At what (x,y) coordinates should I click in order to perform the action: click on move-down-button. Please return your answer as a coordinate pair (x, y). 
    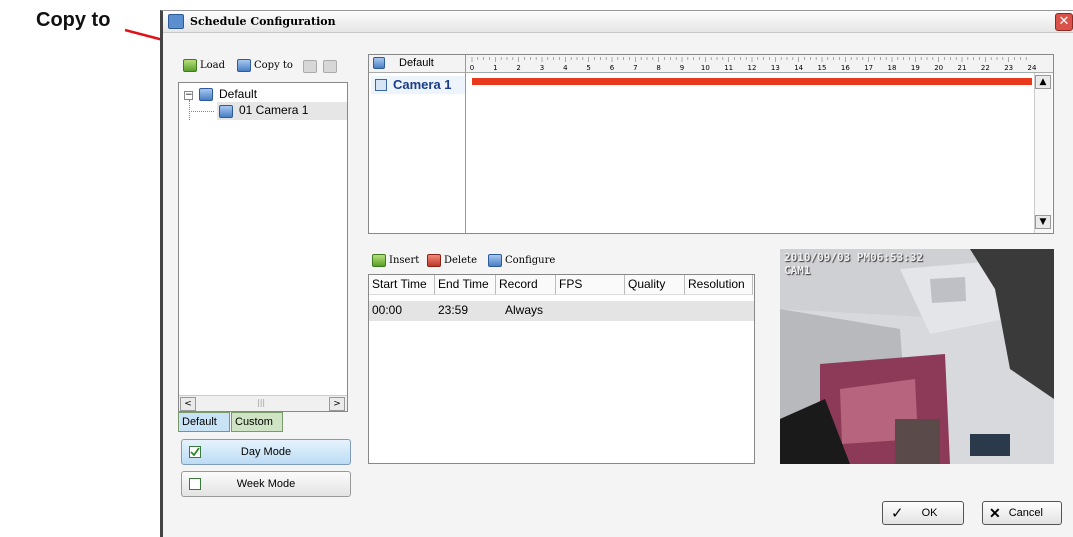
    Looking at the image, I should click on (330, 68).